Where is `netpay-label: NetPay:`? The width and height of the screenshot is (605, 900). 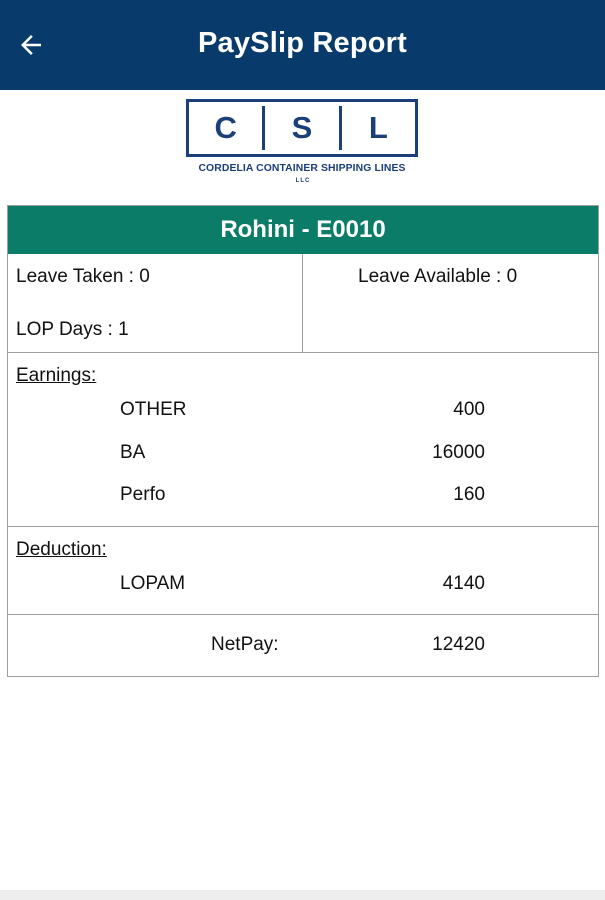 netpay-label: NetPay: is located at coordinates (245, 644).